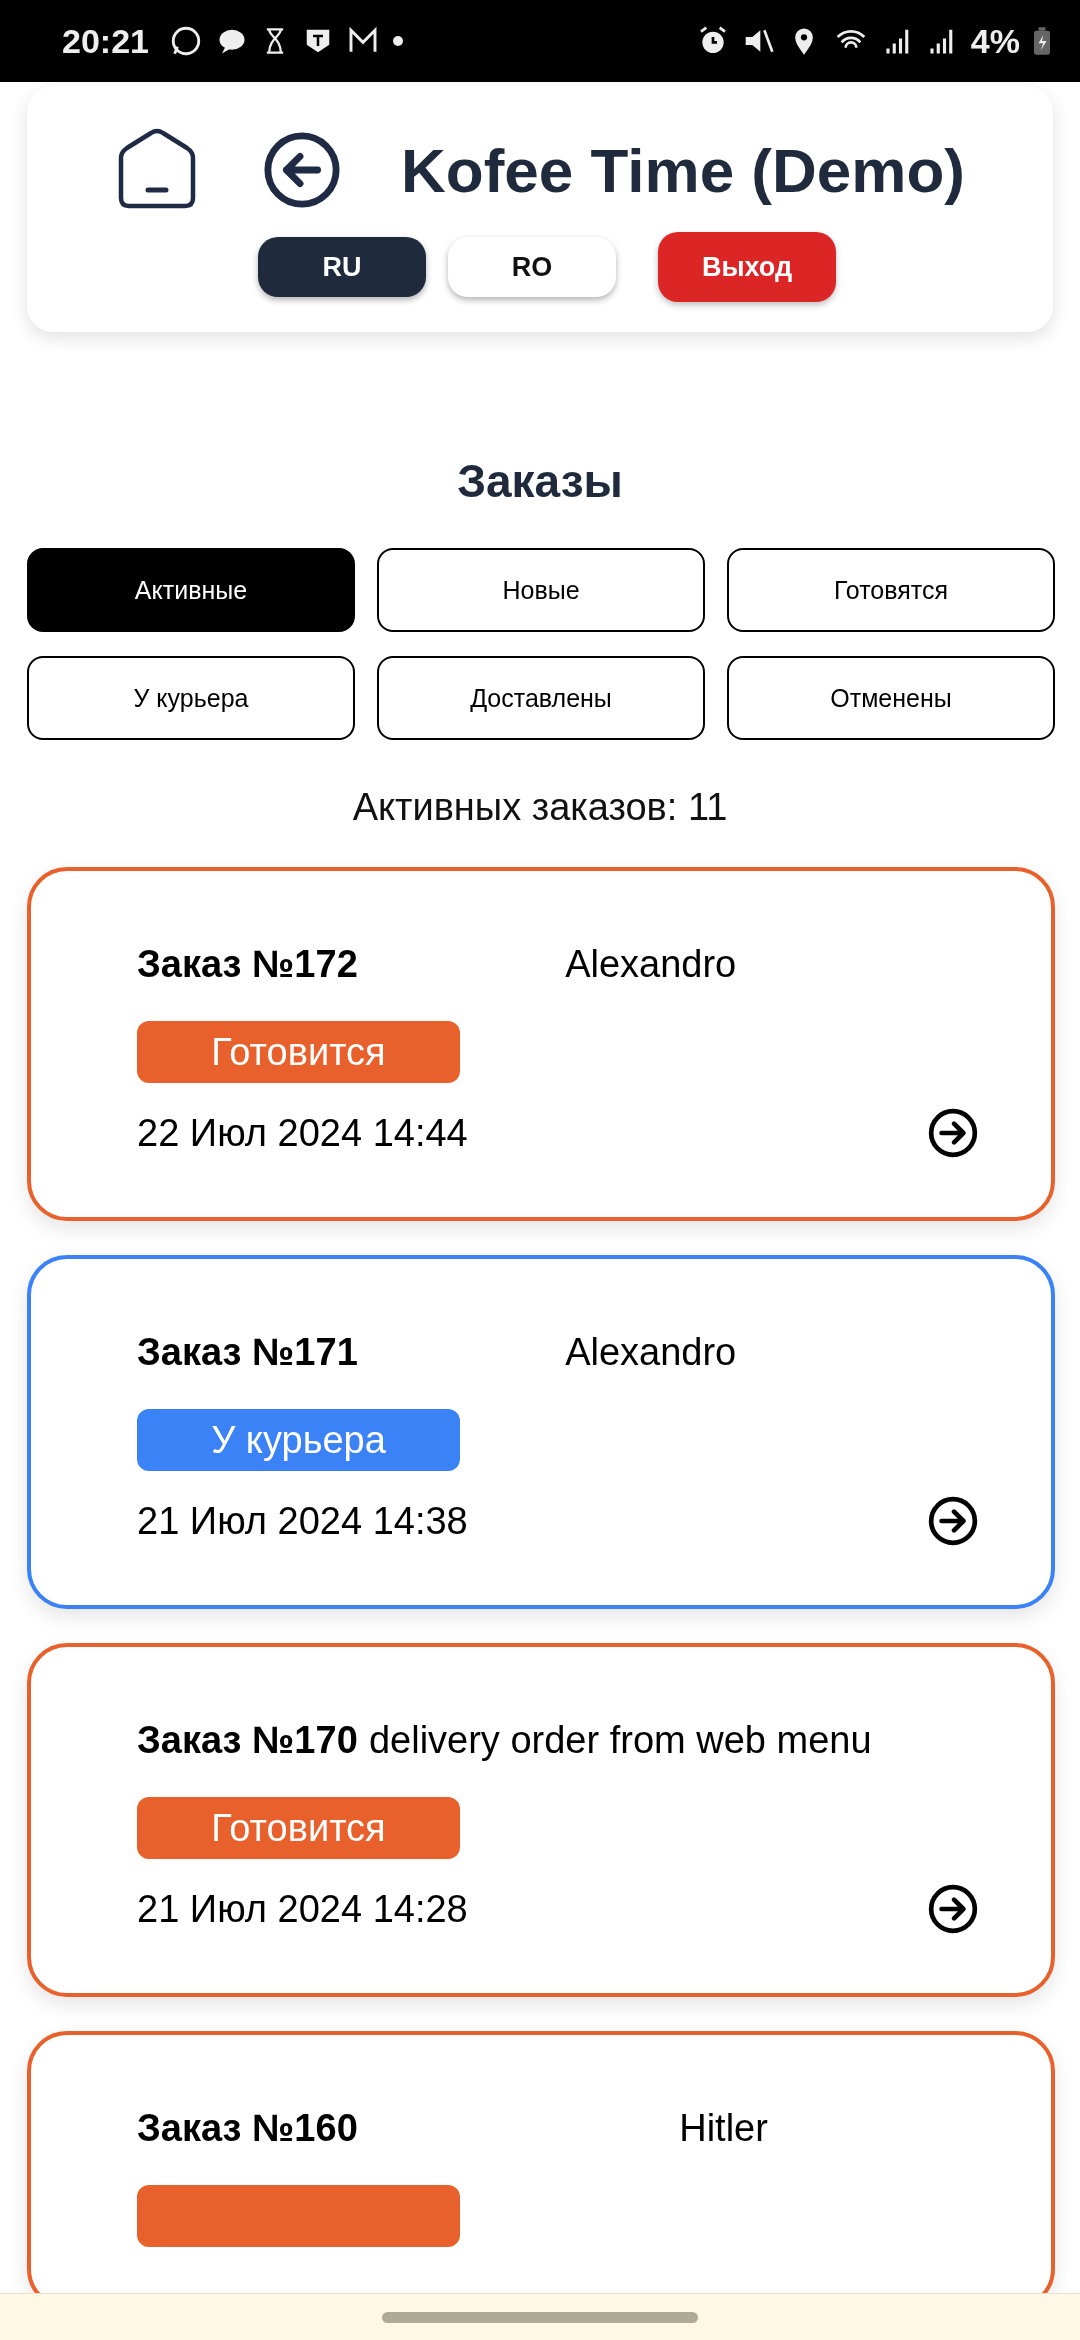 Image resolution: width=1080 pixels, height=2340 pixels. What do you see at coordinates (540, 481) in the screenshot?
I see `section-title: Заказы` at bounding box center [540, 481].